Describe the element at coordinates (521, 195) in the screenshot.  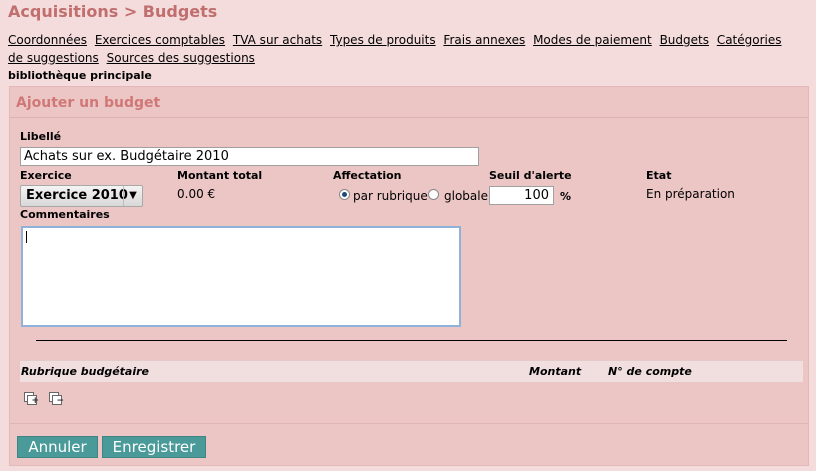
I see `seuil-input` at that location.